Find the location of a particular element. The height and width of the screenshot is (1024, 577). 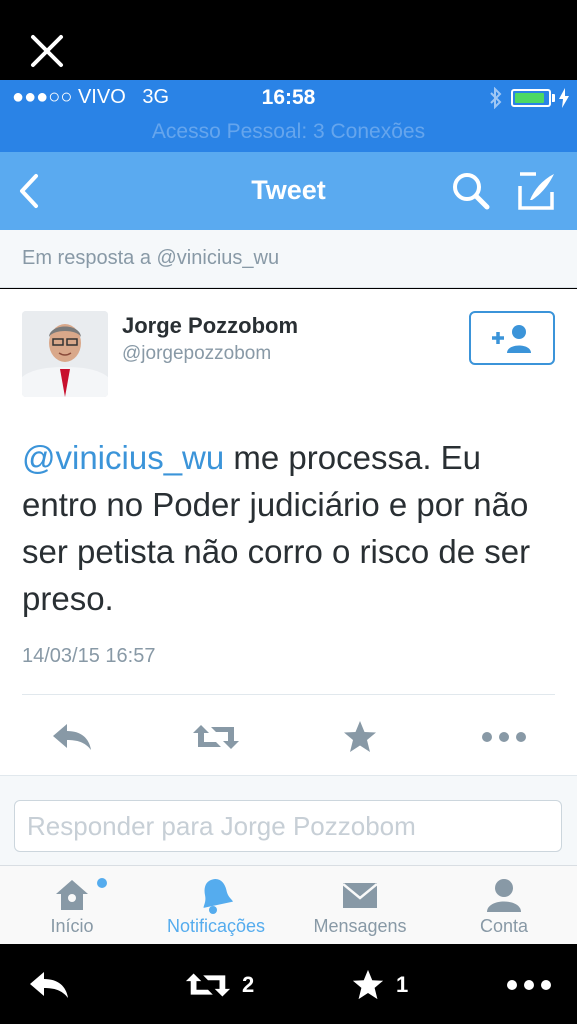

overlay-favorite-button: 1 is located at coordinates (379, 984).